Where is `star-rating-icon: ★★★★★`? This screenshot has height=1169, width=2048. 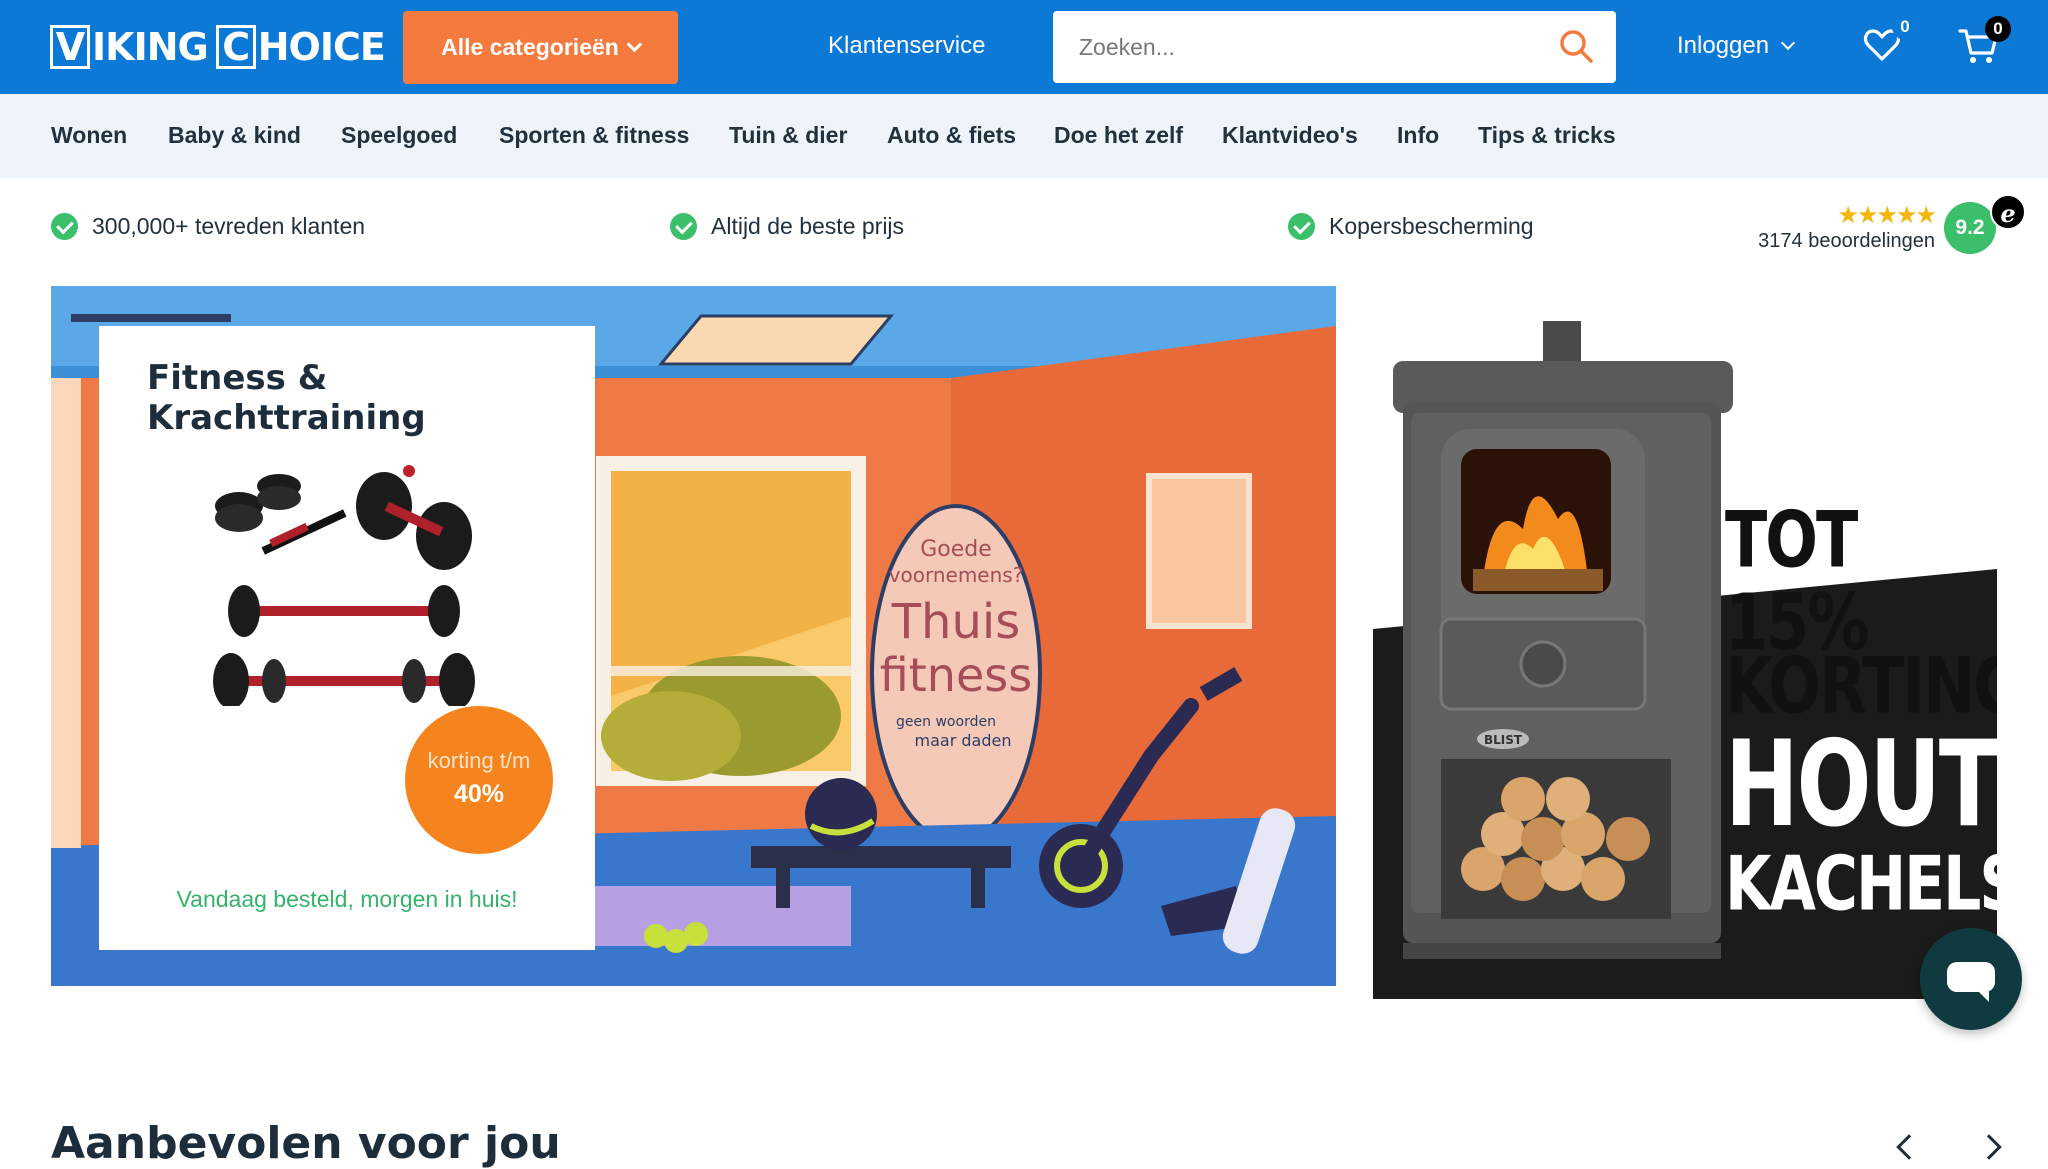
star-rating-icon: ★★★★★ is located at coordinates (1887, 215).